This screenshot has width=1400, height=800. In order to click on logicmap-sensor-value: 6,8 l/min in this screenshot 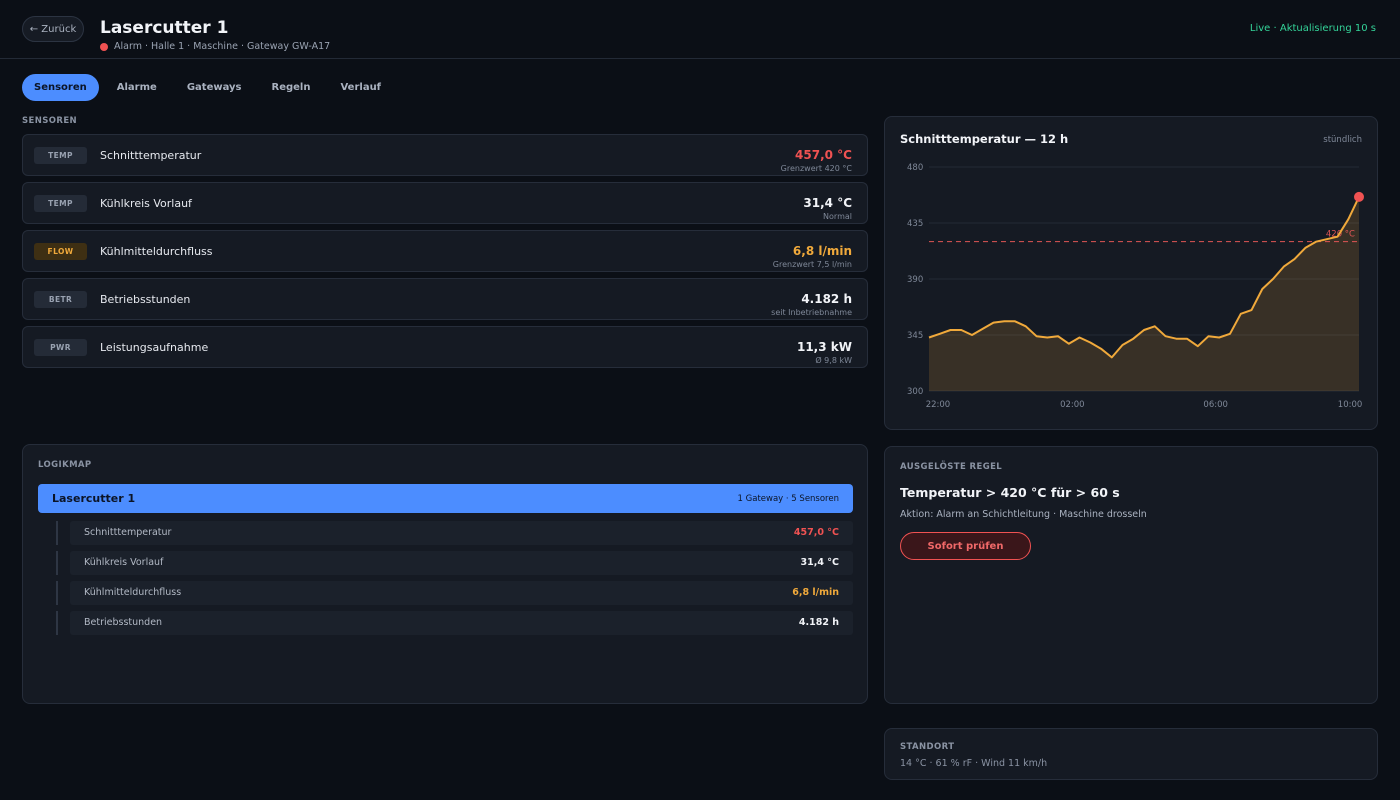, I will do `click(815, 592)`.